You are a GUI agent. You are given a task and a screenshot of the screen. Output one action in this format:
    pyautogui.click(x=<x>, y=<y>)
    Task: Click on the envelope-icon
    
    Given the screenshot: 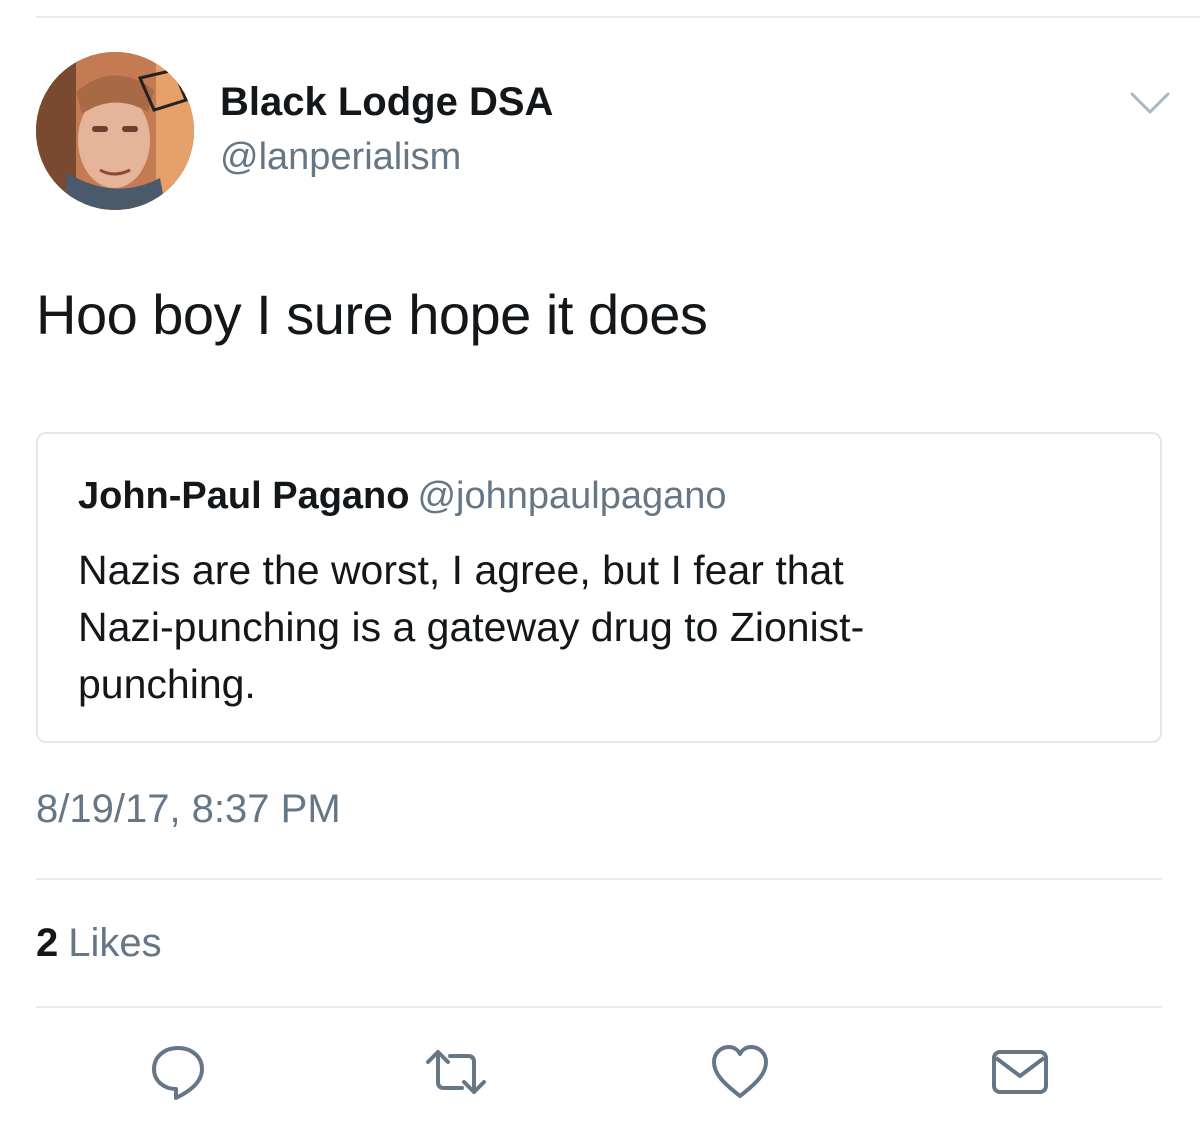 What is the action you would take?
    pyautogui.click(x=1020, y=1072)
    